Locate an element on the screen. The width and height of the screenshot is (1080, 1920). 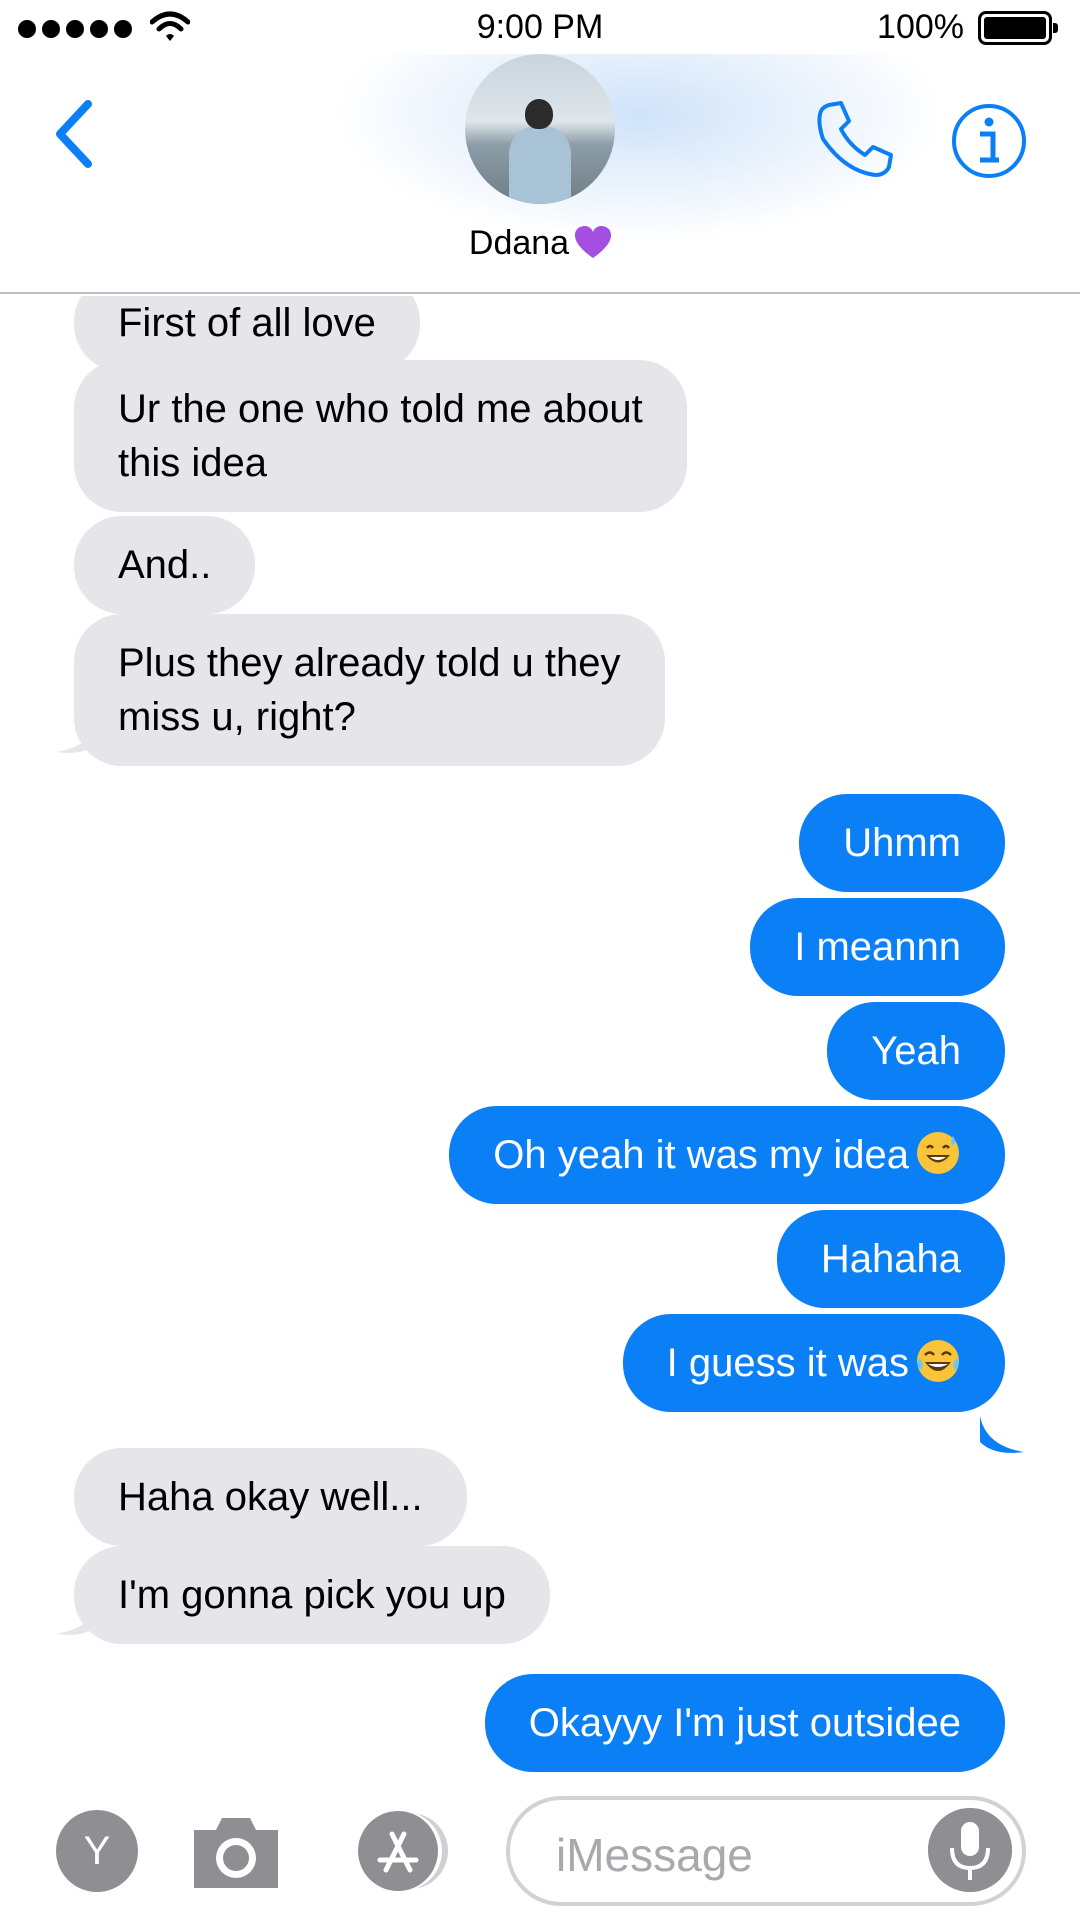
compose-bar: Y iMessage is located at coordinates (540, 1849).